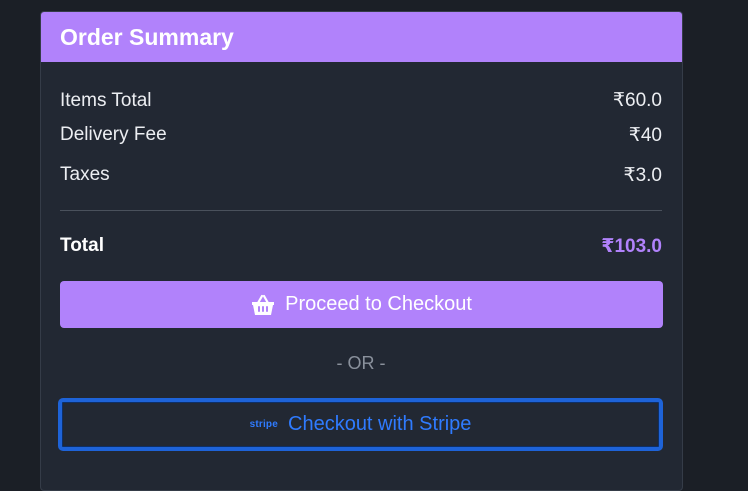 This screenshot has width=748, height=491. Describe the element at coordinates (106, 100) in the screenshot. I see `items-total-label: Items Total` at that location.